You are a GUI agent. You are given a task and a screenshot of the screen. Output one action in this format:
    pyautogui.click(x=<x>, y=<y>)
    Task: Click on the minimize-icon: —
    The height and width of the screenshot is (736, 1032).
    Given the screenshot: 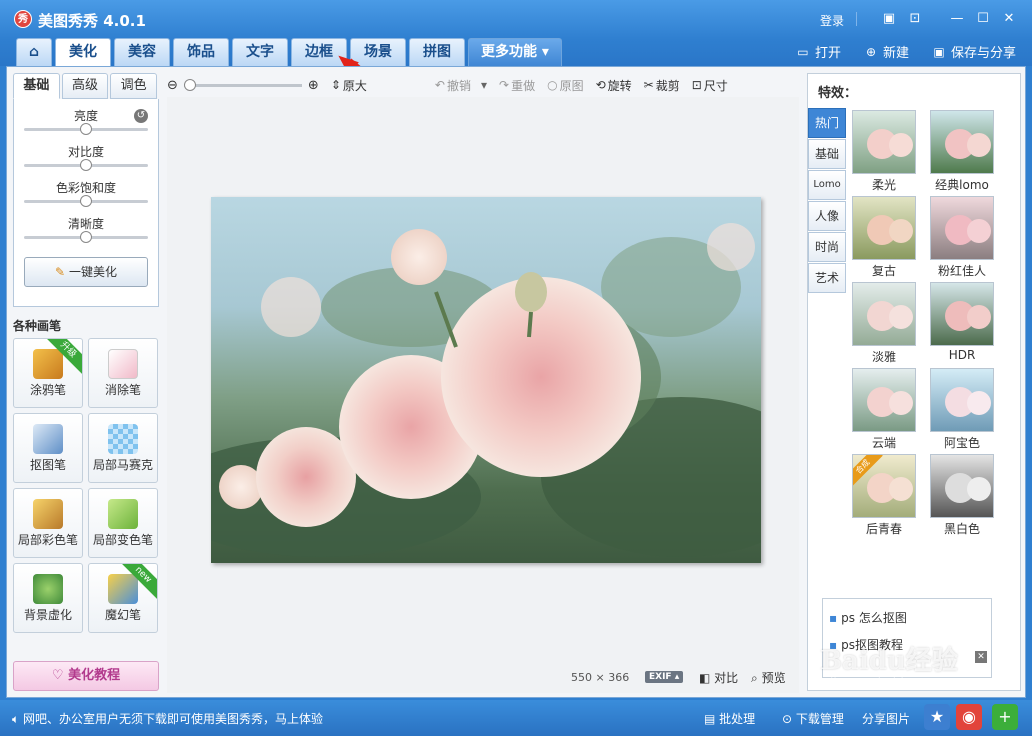 What is the action you would take?
    pyautogui.click(x=957, y=19)
    